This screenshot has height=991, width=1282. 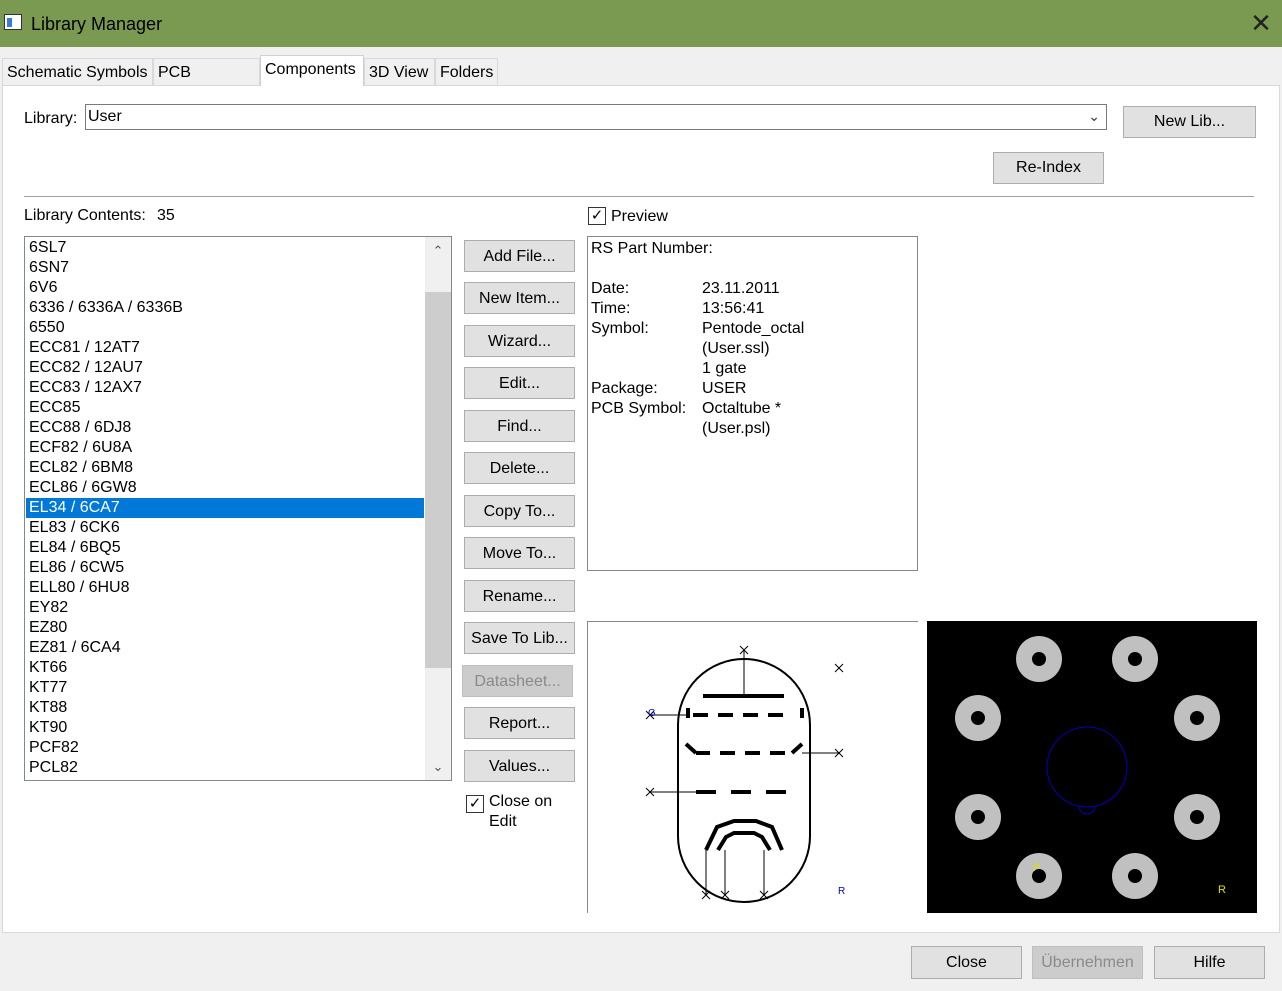 I want to click on octal-footprint-drawing: P R, so click(x=1090, y=767).